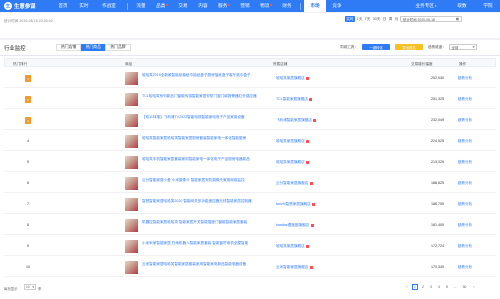 The image size is (500, 299). Describe the element at coordinates (201, 138) in the screenshot. I see `product-title-link: 哈哈笑智能家居哈哈笑智能家居厨房套装智能家电一体化智能厨房` at that location.